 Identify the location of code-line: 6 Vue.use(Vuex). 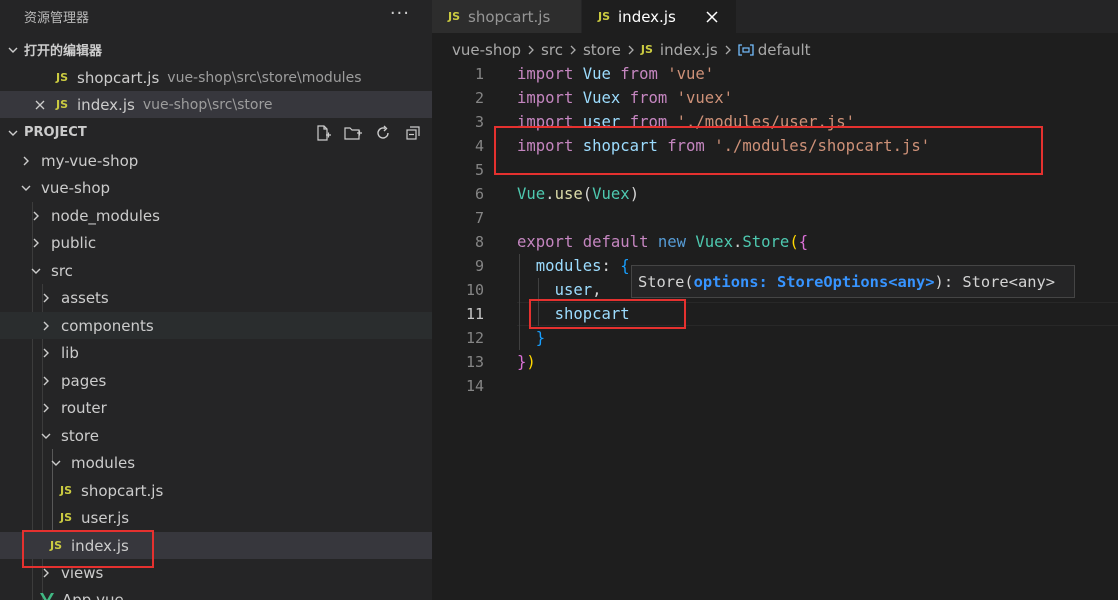
(775, 194).